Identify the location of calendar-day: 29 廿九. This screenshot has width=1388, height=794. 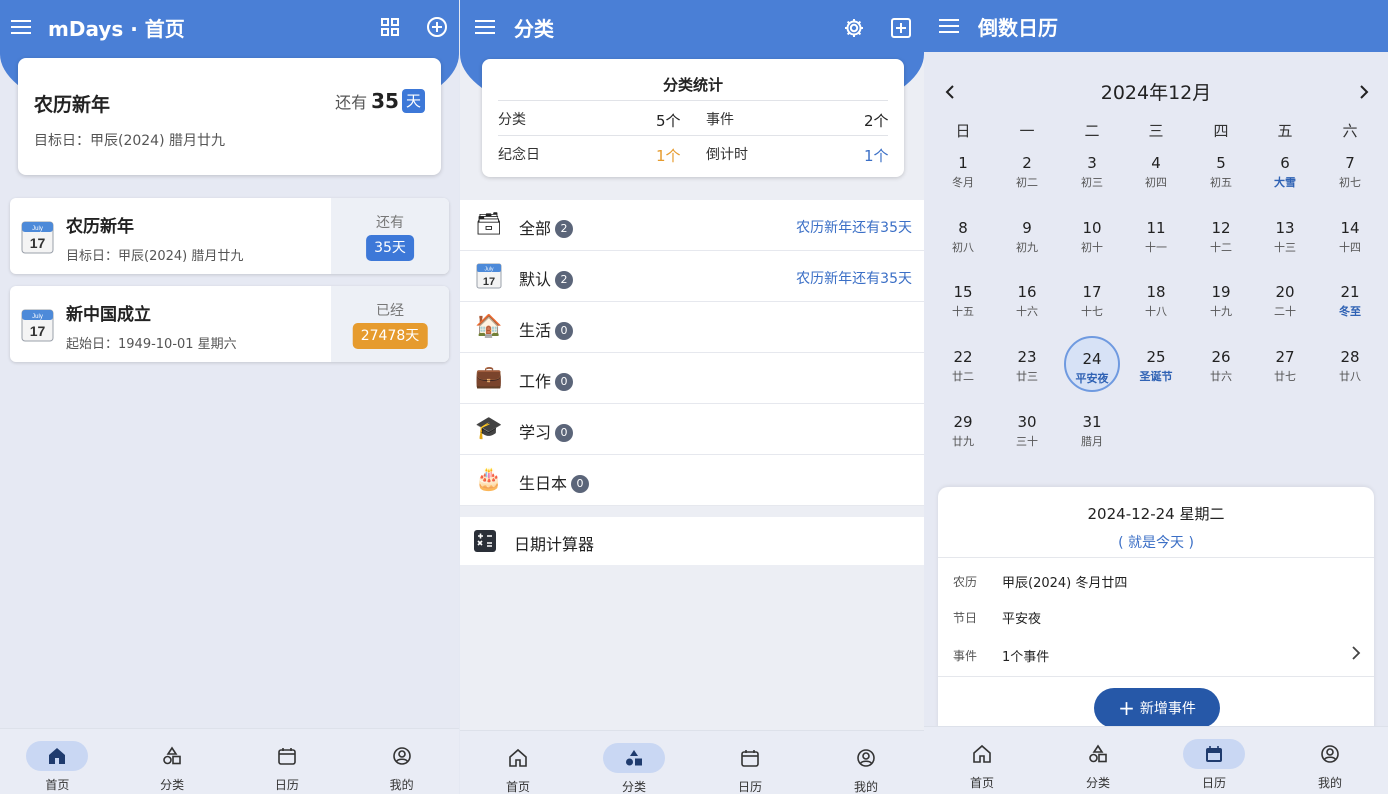
(963, 429).